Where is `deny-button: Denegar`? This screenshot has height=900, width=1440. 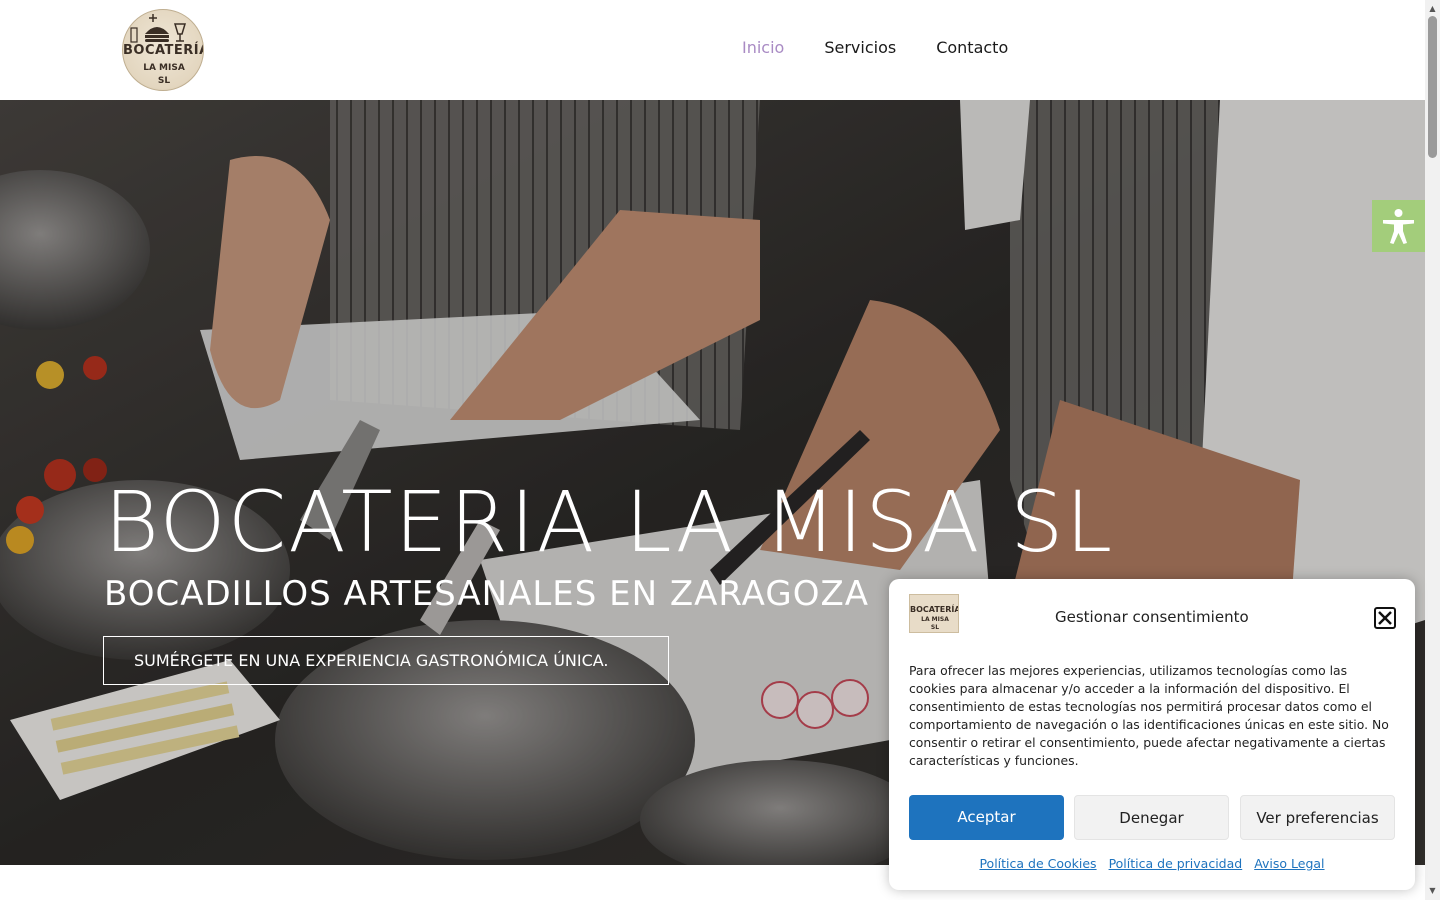 deny-button: Denegar is located at coordinates (1151, 817).